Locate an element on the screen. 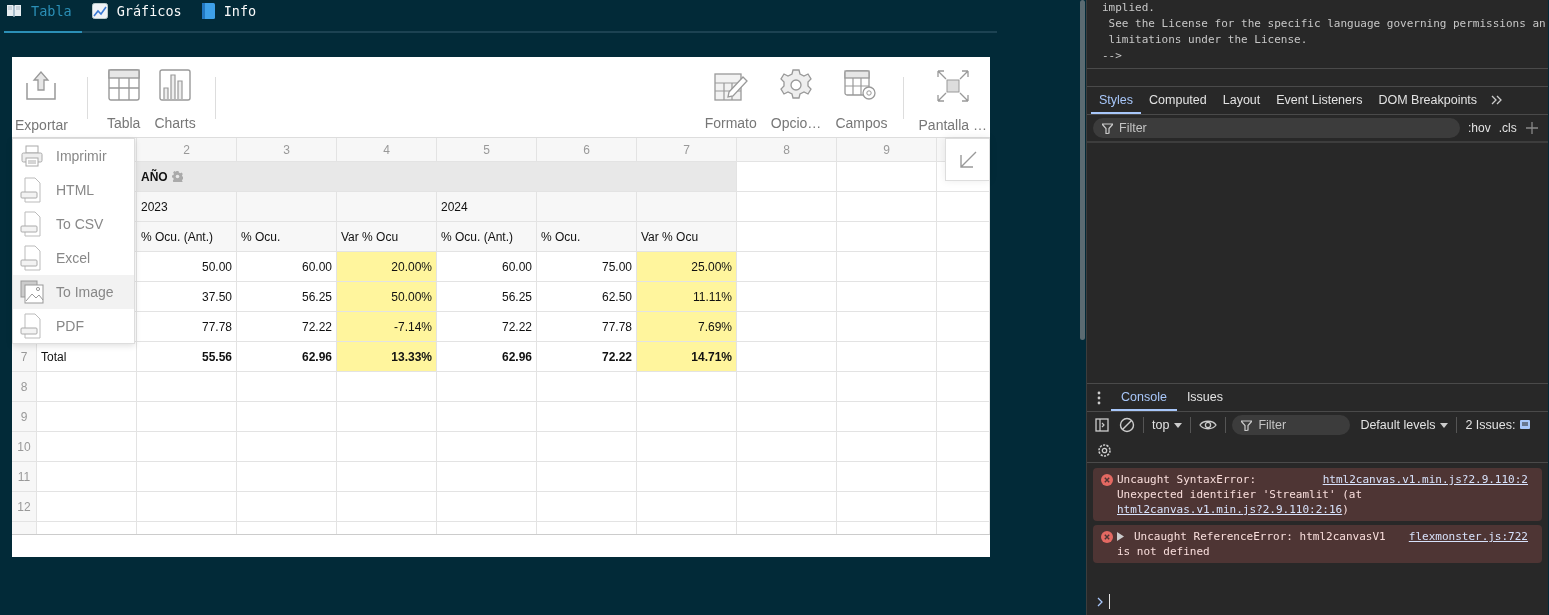 The width and height of the screenshot is (1549, 615). toolbar-button: Charts is located at coordinates (175, 97).